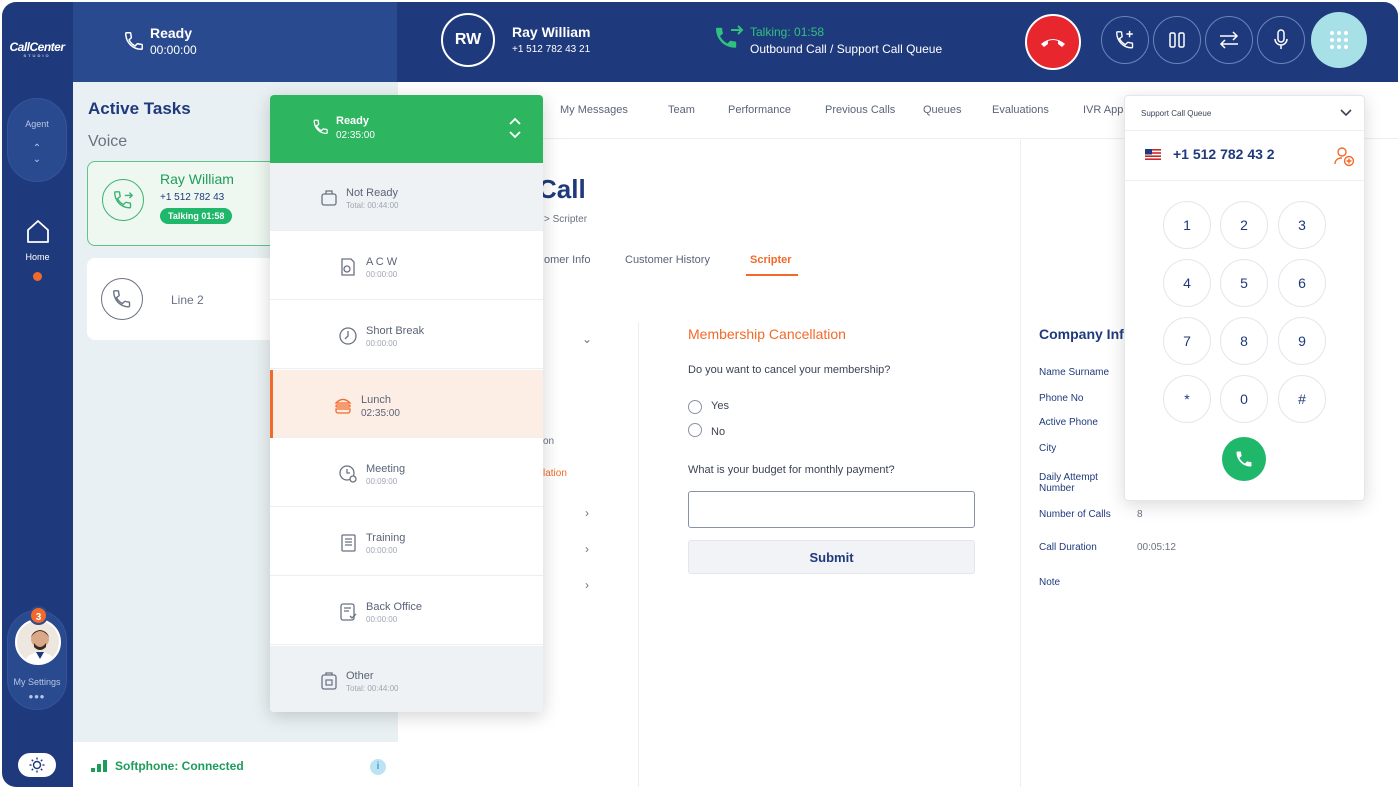 The height and width of the screenshot is (789, 1400). Describe the element at coordinates (942, 110) in the screenshot. I see `tab-queues: Queues` at that location.